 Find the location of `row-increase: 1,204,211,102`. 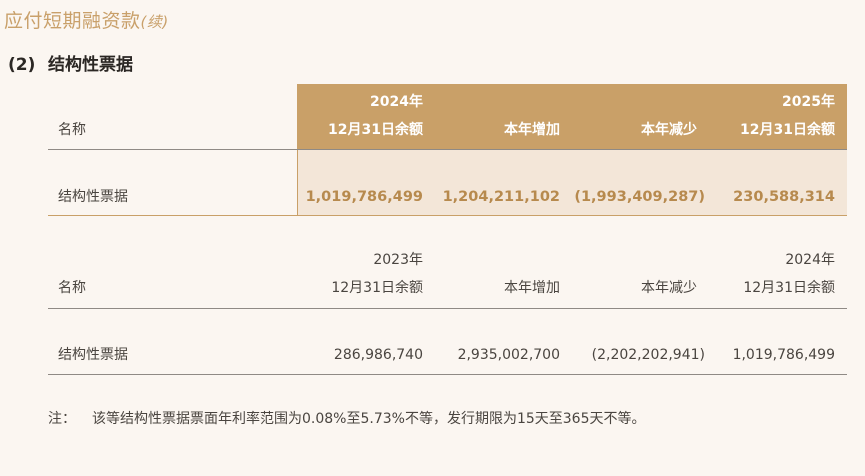

row-increase: 1,204,211,102 is located at coordinates (501, 197).